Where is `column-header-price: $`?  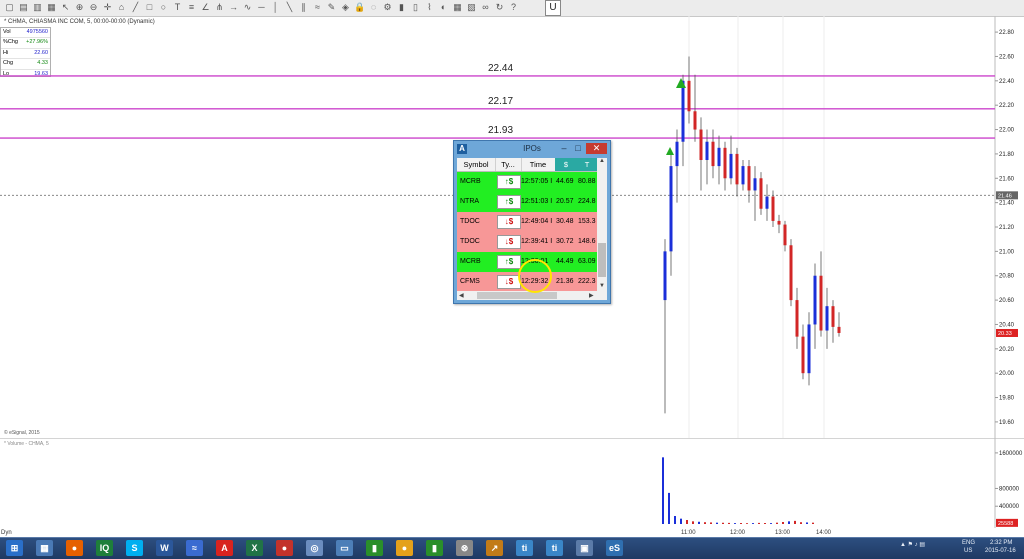
column-header-price: $ is located at coordinates (566, 164).